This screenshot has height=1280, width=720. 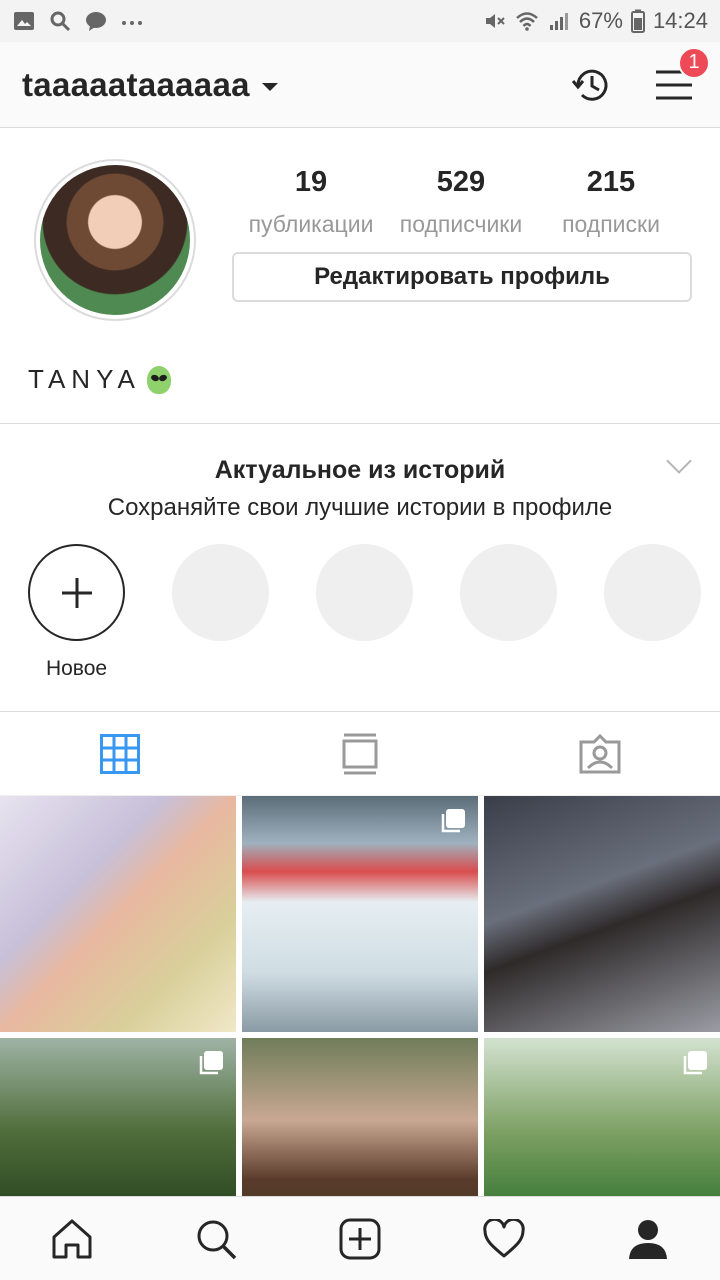 I want to click on new-highlight-label: Новое, so click(x=76, y=668).